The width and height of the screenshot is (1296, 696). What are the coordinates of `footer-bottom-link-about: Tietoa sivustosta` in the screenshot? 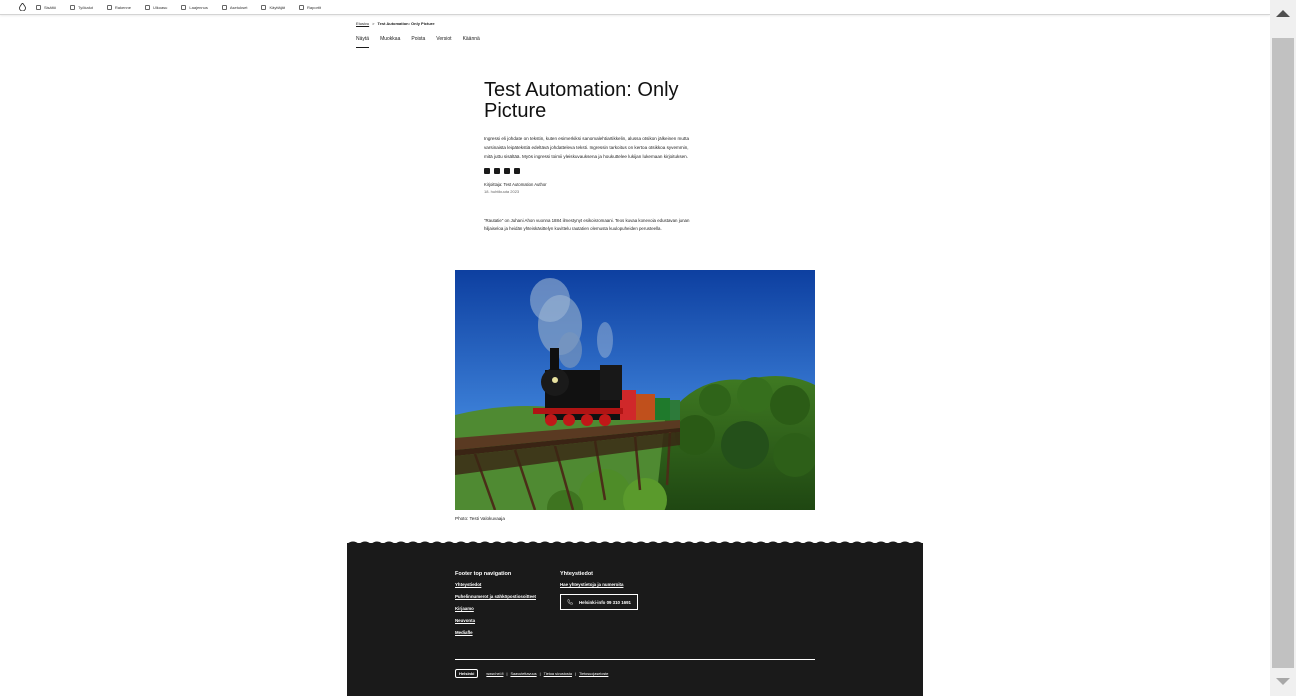 It's located at (558, 674).